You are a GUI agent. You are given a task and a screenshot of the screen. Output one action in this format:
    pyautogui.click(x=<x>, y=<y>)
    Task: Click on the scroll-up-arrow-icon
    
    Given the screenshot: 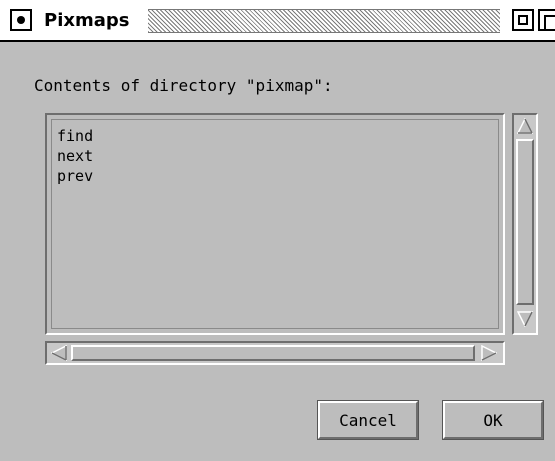 What is the action you would take?
    pyautogui.click(x=525, y=126)
    